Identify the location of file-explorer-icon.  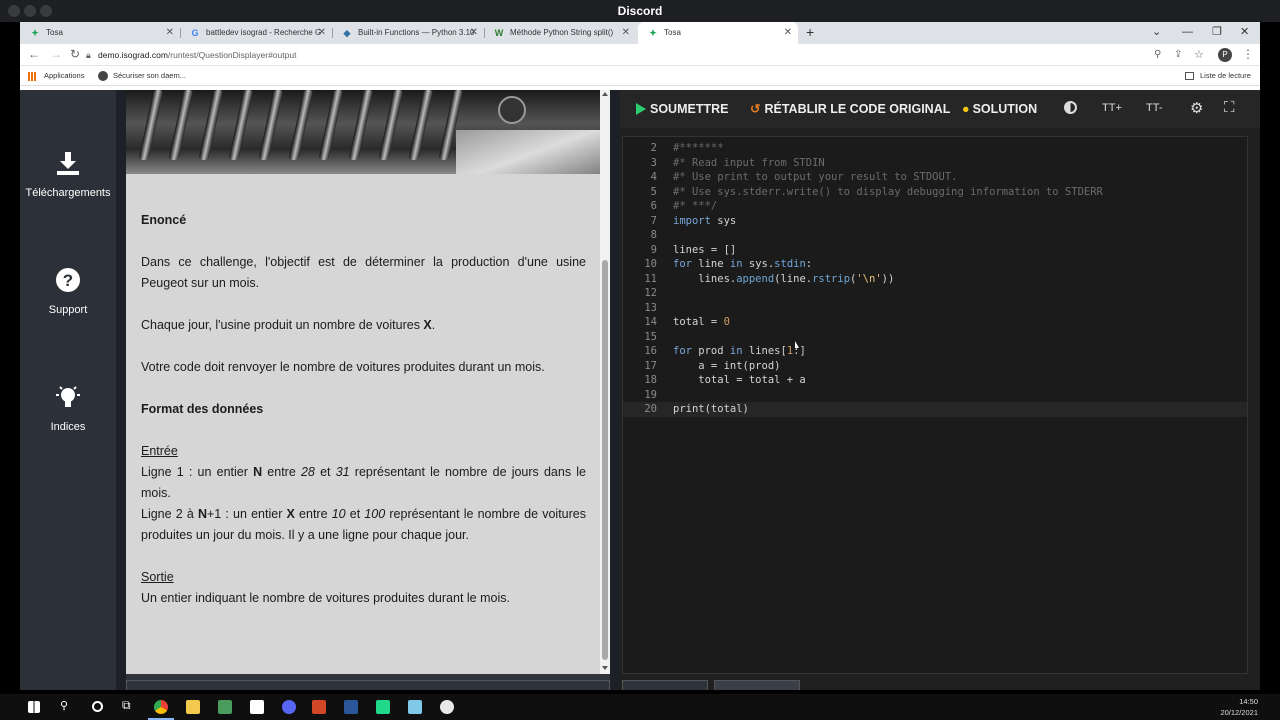
(193, 707).